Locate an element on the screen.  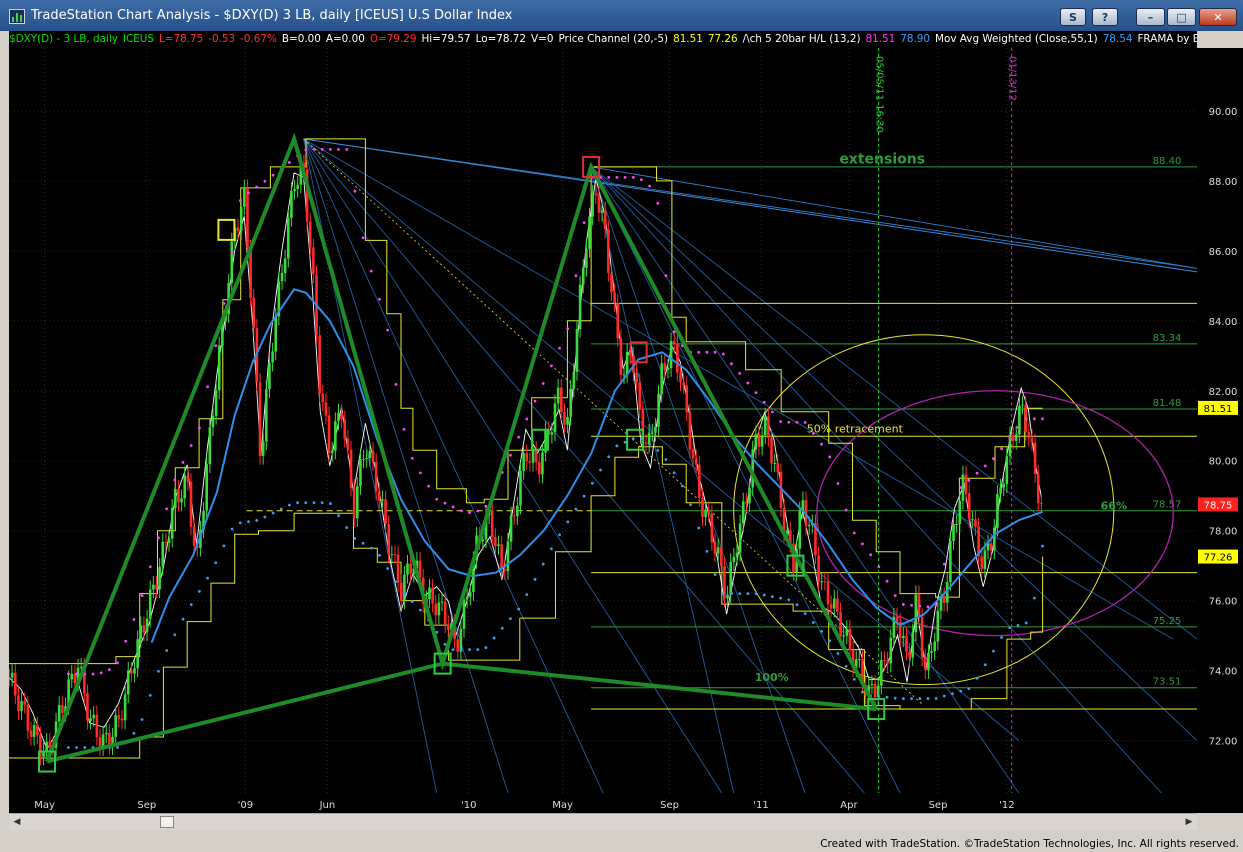
info-item: $DXY(D) - 3 LB, daily is located at coordinates (63, 39).